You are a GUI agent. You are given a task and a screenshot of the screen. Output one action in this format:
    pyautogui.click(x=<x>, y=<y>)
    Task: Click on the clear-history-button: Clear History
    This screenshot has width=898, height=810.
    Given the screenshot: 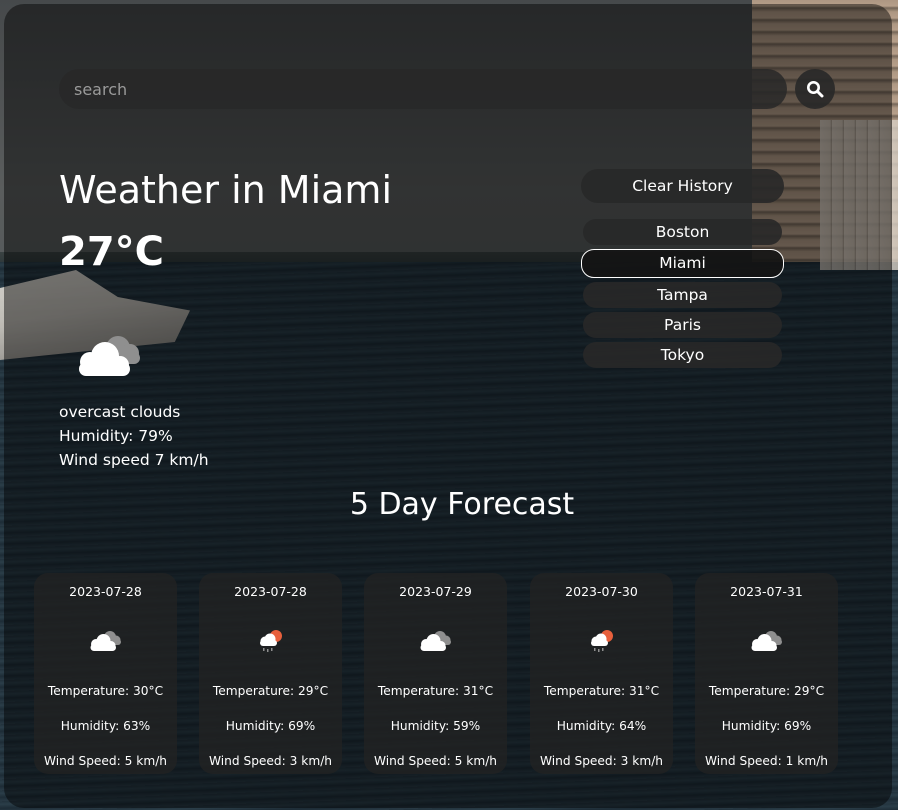 What is the action you would take?
    pyautogui.click(x=682, y=186)
    